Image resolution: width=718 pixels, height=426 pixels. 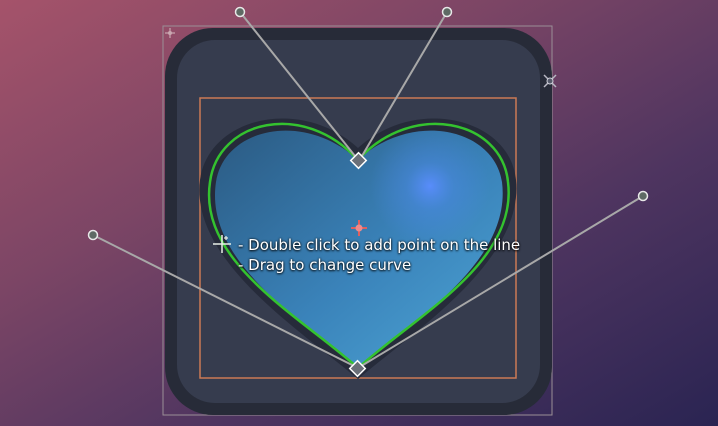 I want to click on hint-double-click: - Double click to add point on the line, so click(x=379, y=245).